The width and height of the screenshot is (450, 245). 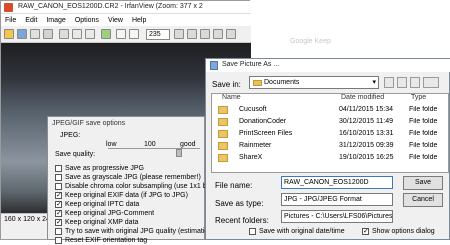 What do you see at coordinates (128, 177) in the screenshot?
I see `jpeg-option-checkbox: Save as grayscale JPG (please remember!)` at bounding box center [128, 177].